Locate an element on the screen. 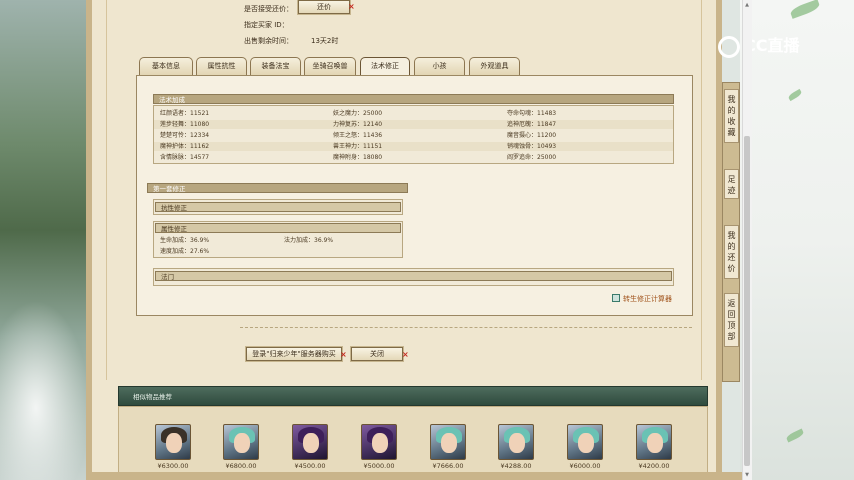 The image size is (854, 480). recommend-item: ¥4200.00 is located at coordinates (654, 447).